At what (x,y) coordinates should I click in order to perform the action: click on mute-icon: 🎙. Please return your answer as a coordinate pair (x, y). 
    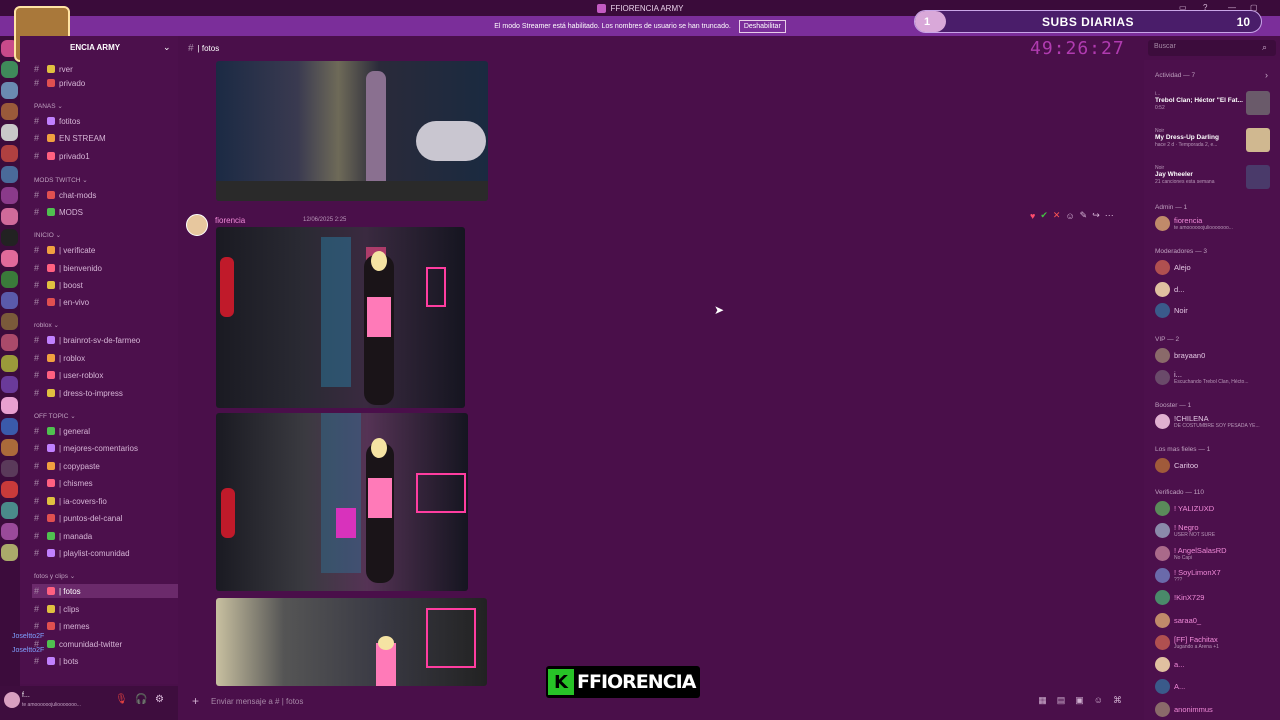
    Looking at the image, I should click on (121, 699).